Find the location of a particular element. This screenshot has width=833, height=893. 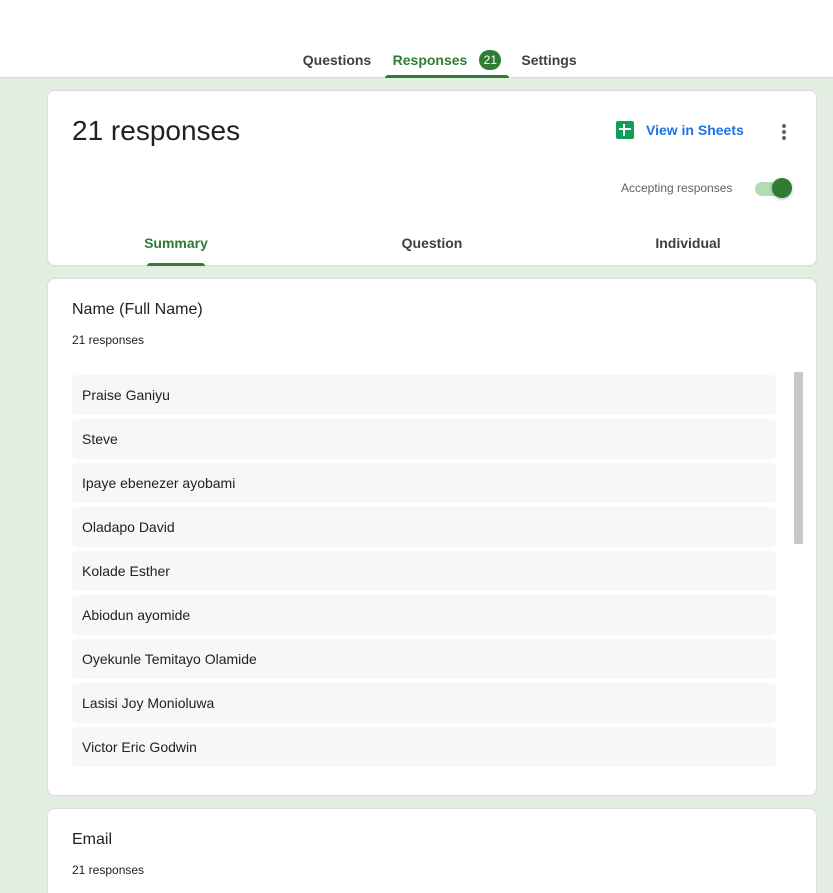

subtab-question: Question is located at coordinates (432, 245).